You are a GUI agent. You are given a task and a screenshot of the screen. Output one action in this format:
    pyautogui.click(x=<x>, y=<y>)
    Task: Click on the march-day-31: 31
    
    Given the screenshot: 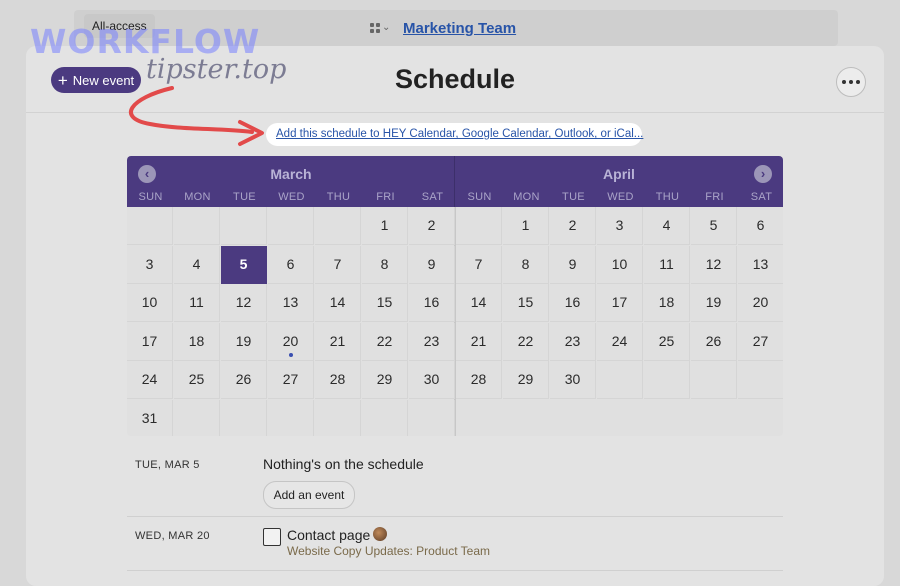 What is the action you would take?
    pyautogui.click(x=150, y=417)
    